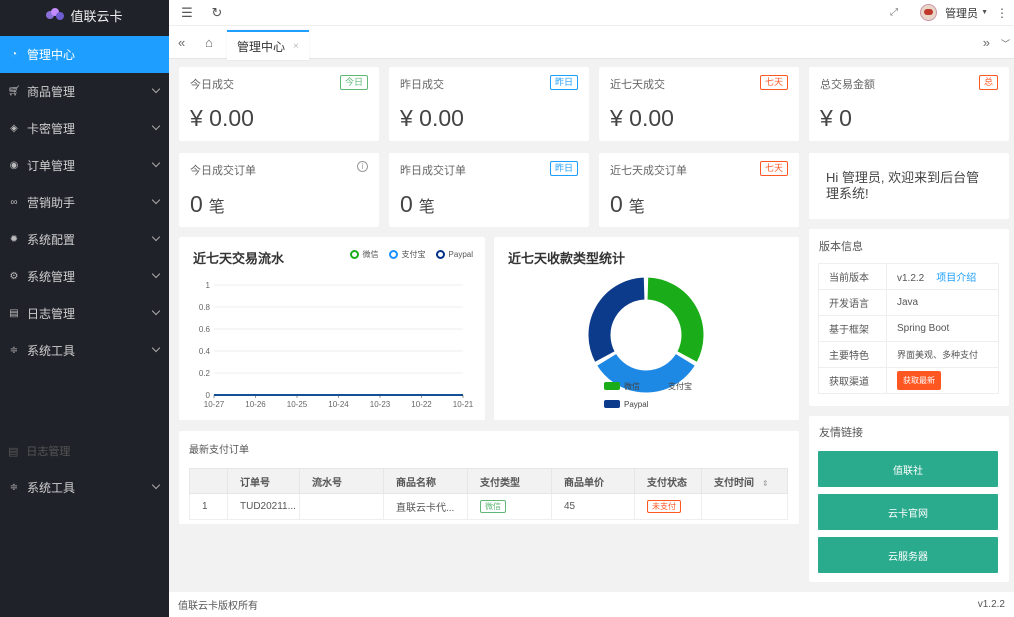 The image size is (1014, 617). I want to click on cell-serial, so click(341, 506).